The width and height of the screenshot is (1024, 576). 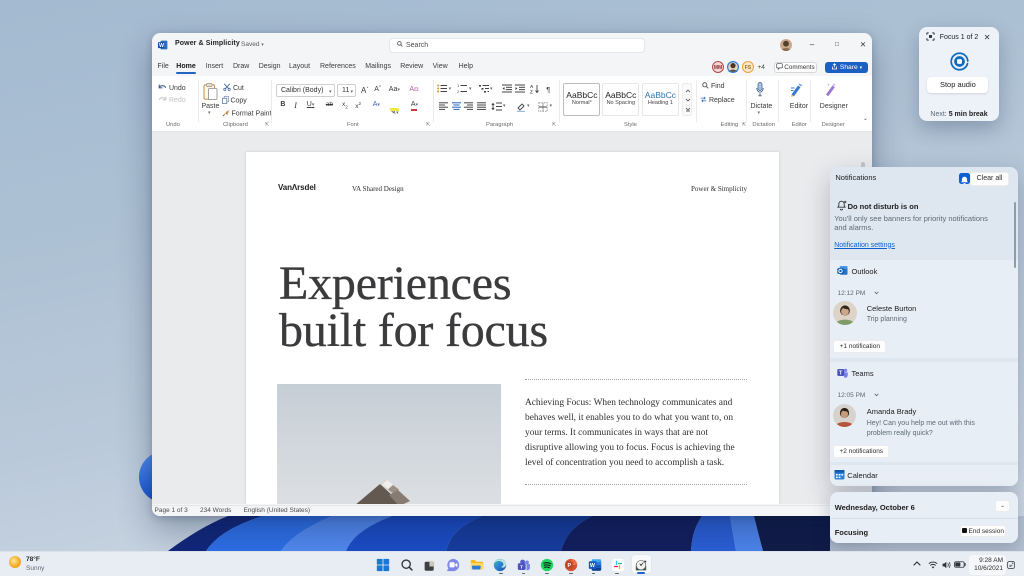 What do you see at coordinates (458, 86) in the screenshot?
I see `svg-text: 1` at bounding box center [458, 86].